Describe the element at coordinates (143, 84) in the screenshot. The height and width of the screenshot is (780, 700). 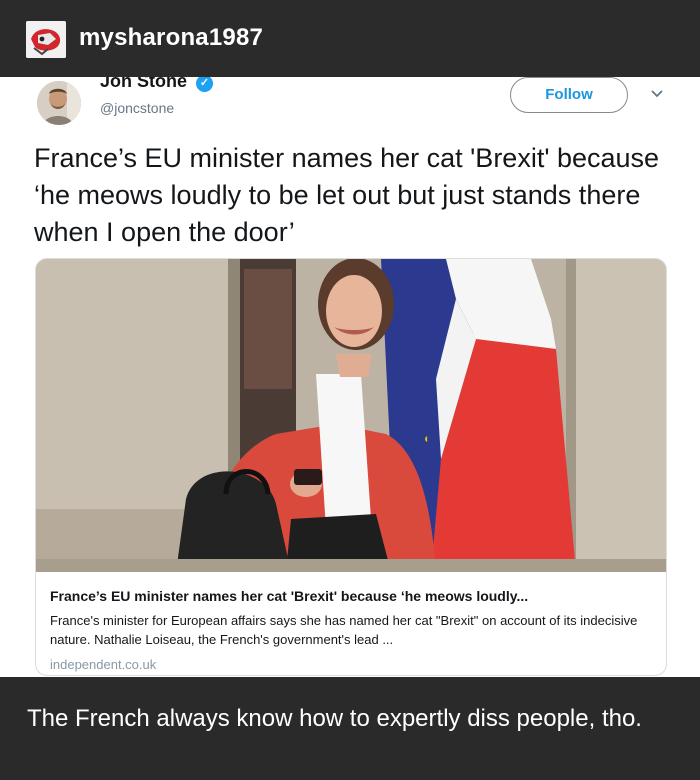
I see `tweet-author-name: Jon Stone` at that location.